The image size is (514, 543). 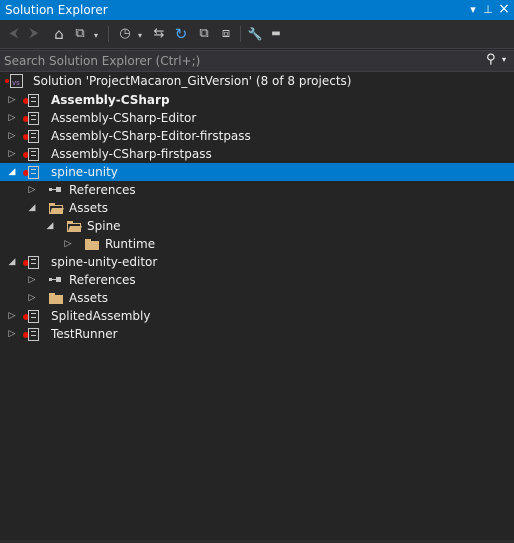 I want to click on search-options-dropdown-icon: ▾, so click(x=504, y=59).